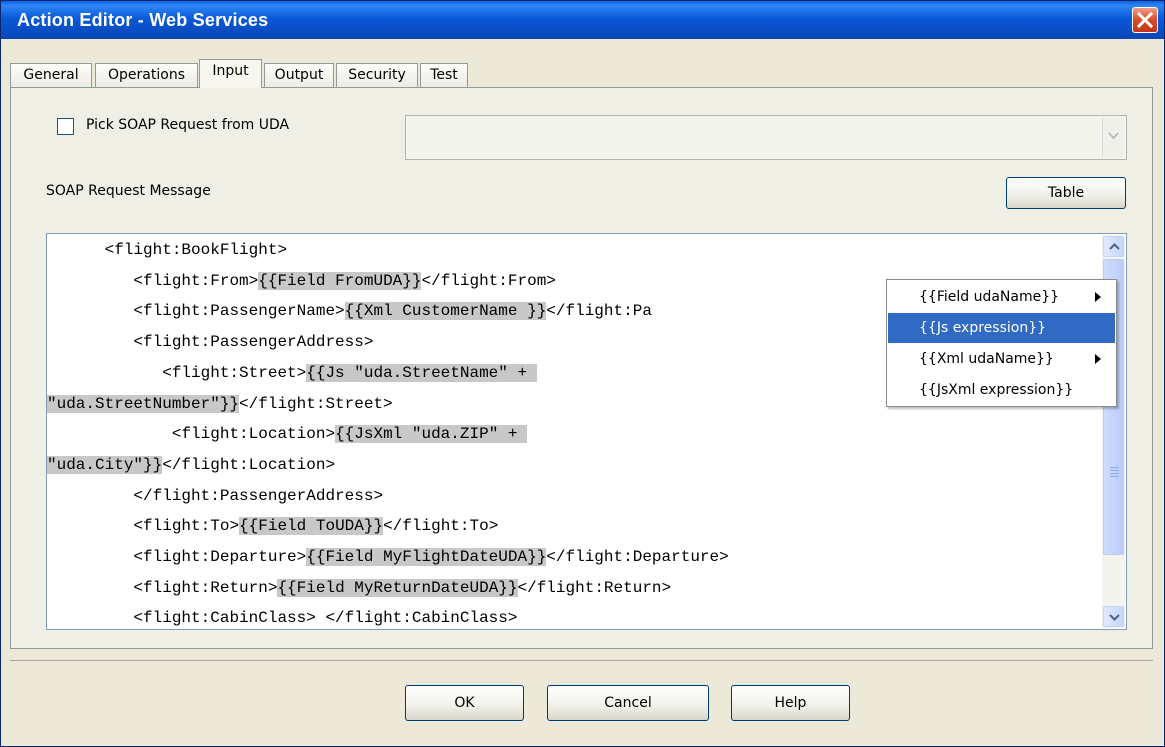  Describe the element at coordinates (488, 280) in the screenshot. I see `code-text: </flight:From>` at that location.